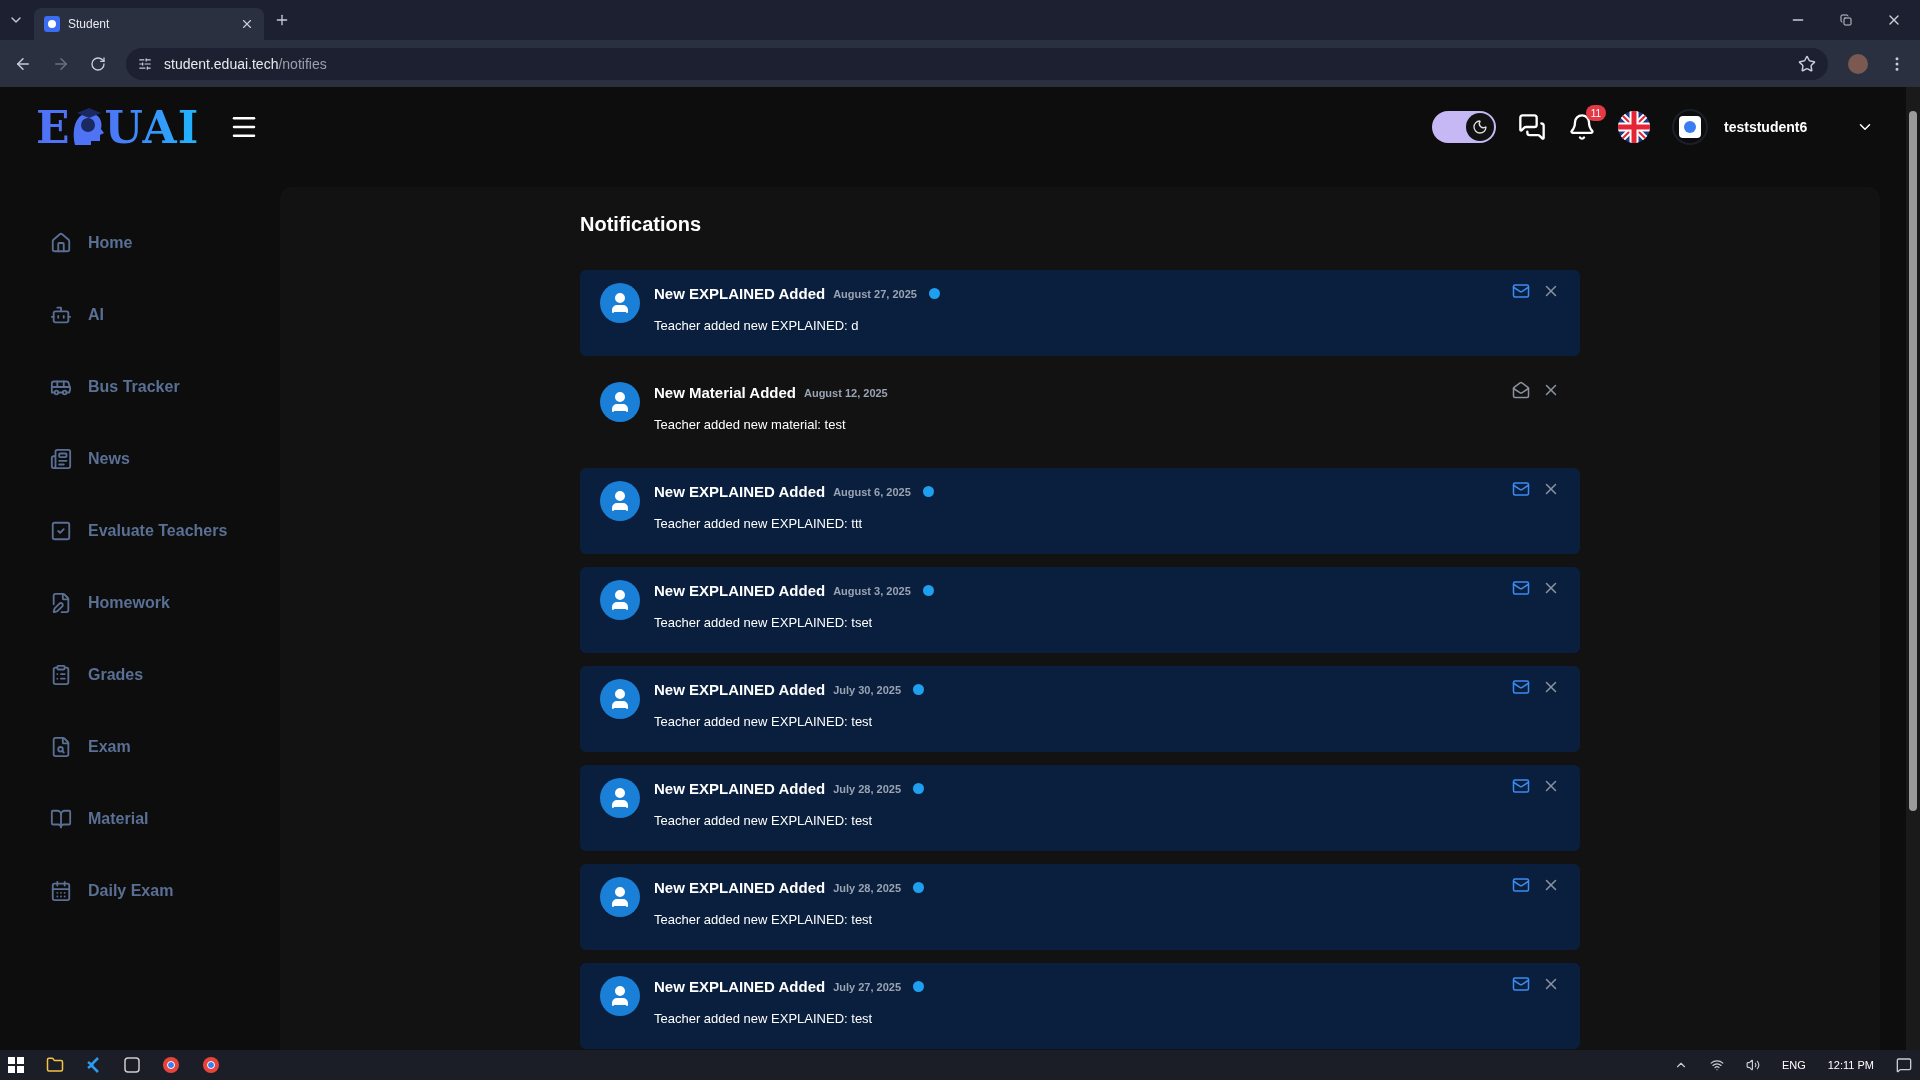 This screenshot has width=1920, height=1080. Describe the element at coordinates (1904, 1065) in the screenshot. I see `notification-center-icon` at that location.